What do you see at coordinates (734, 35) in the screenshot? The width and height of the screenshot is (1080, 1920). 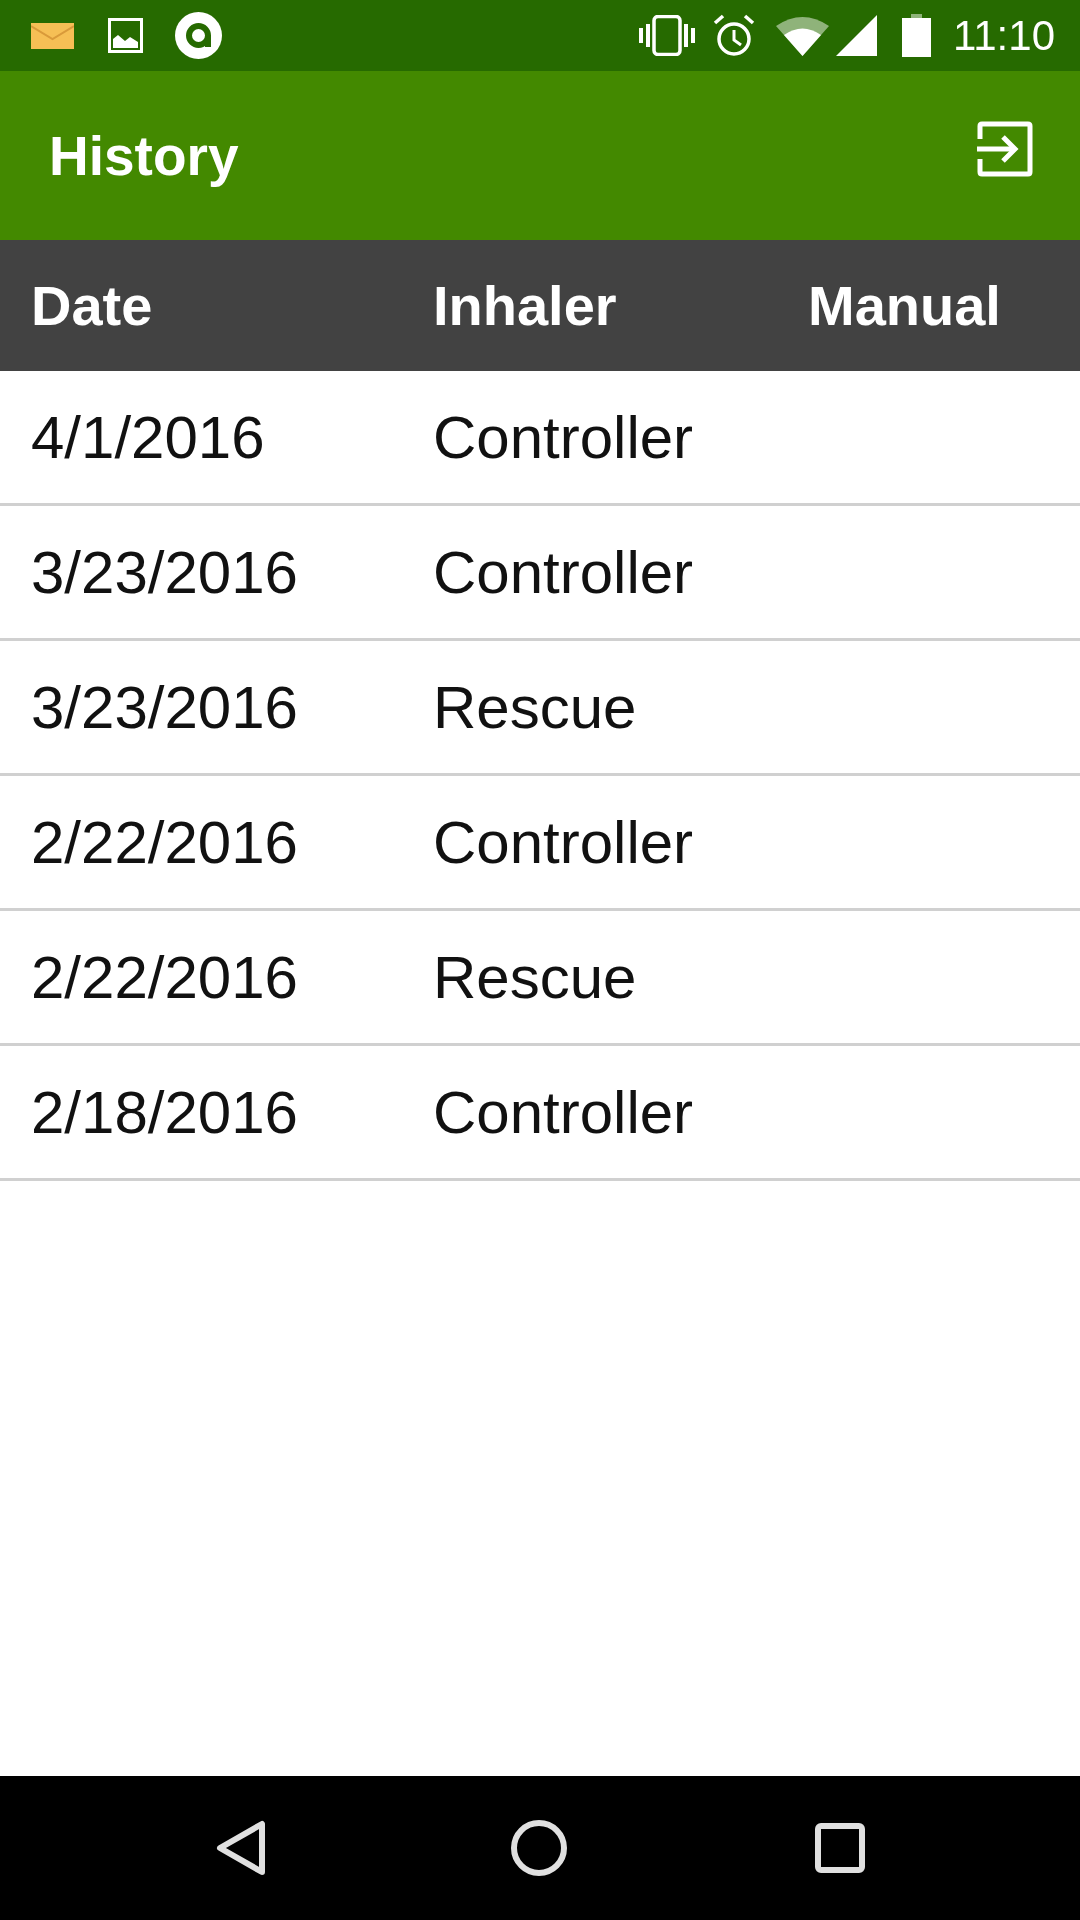 I see `alarm-clock-icon` at bounding box center [734, 35].